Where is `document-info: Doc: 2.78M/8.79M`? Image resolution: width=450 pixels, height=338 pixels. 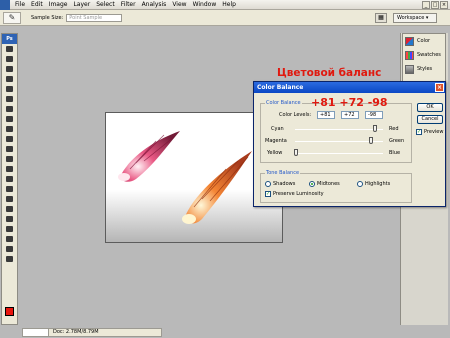
document-info: Doc: 2.78M/8.79M is located at coordinates (74, 332).